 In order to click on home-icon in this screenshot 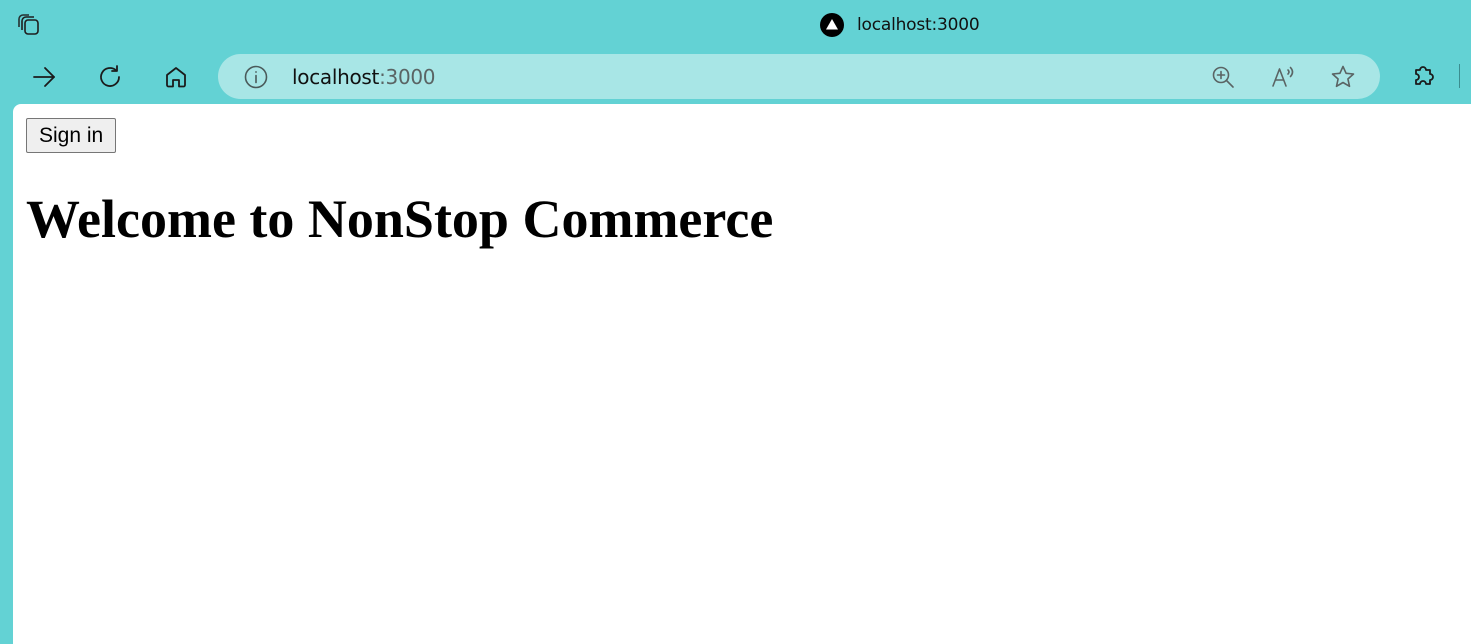, I will do `click(176, 77)`.